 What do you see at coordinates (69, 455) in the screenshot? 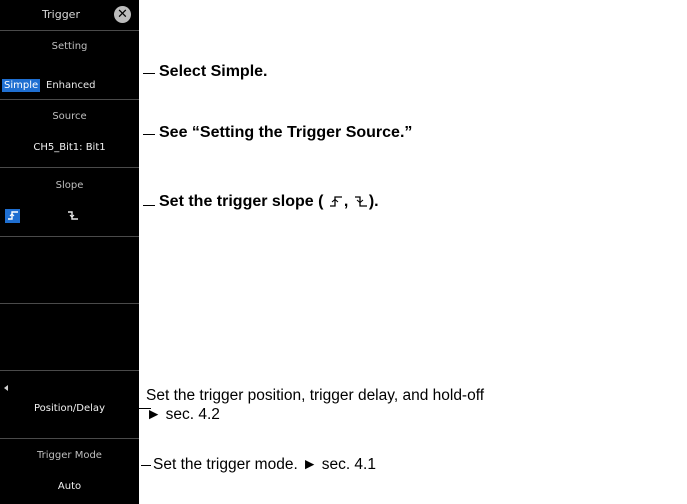
I see `trigger-mode-label: Trigger Mode` at bounding box center [69, 455].